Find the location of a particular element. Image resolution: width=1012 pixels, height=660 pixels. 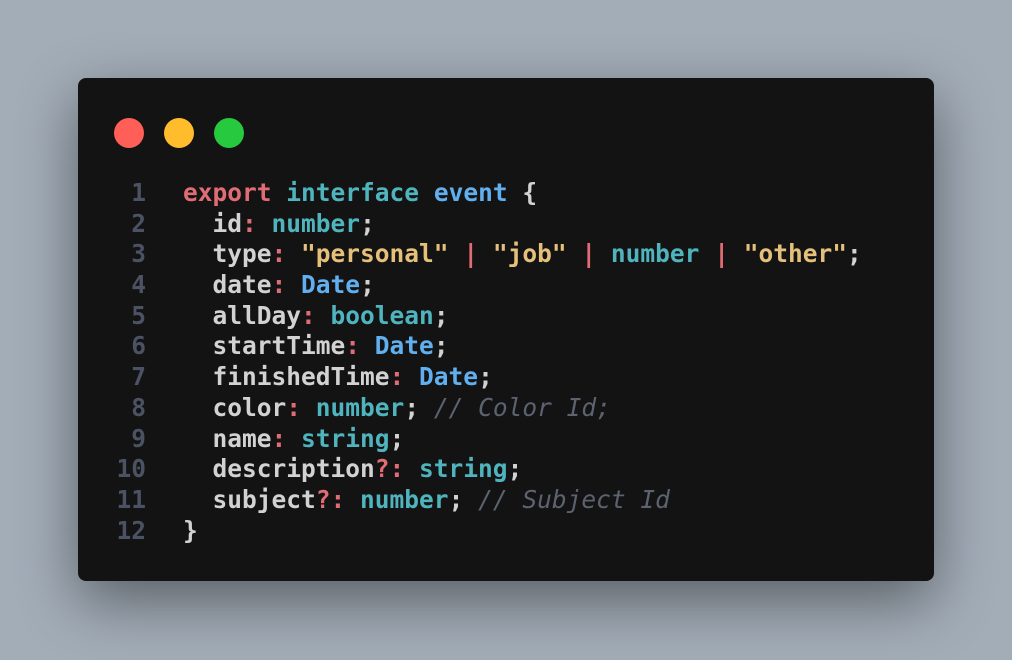

line-number: 12 is located at coordinates (131, 530).